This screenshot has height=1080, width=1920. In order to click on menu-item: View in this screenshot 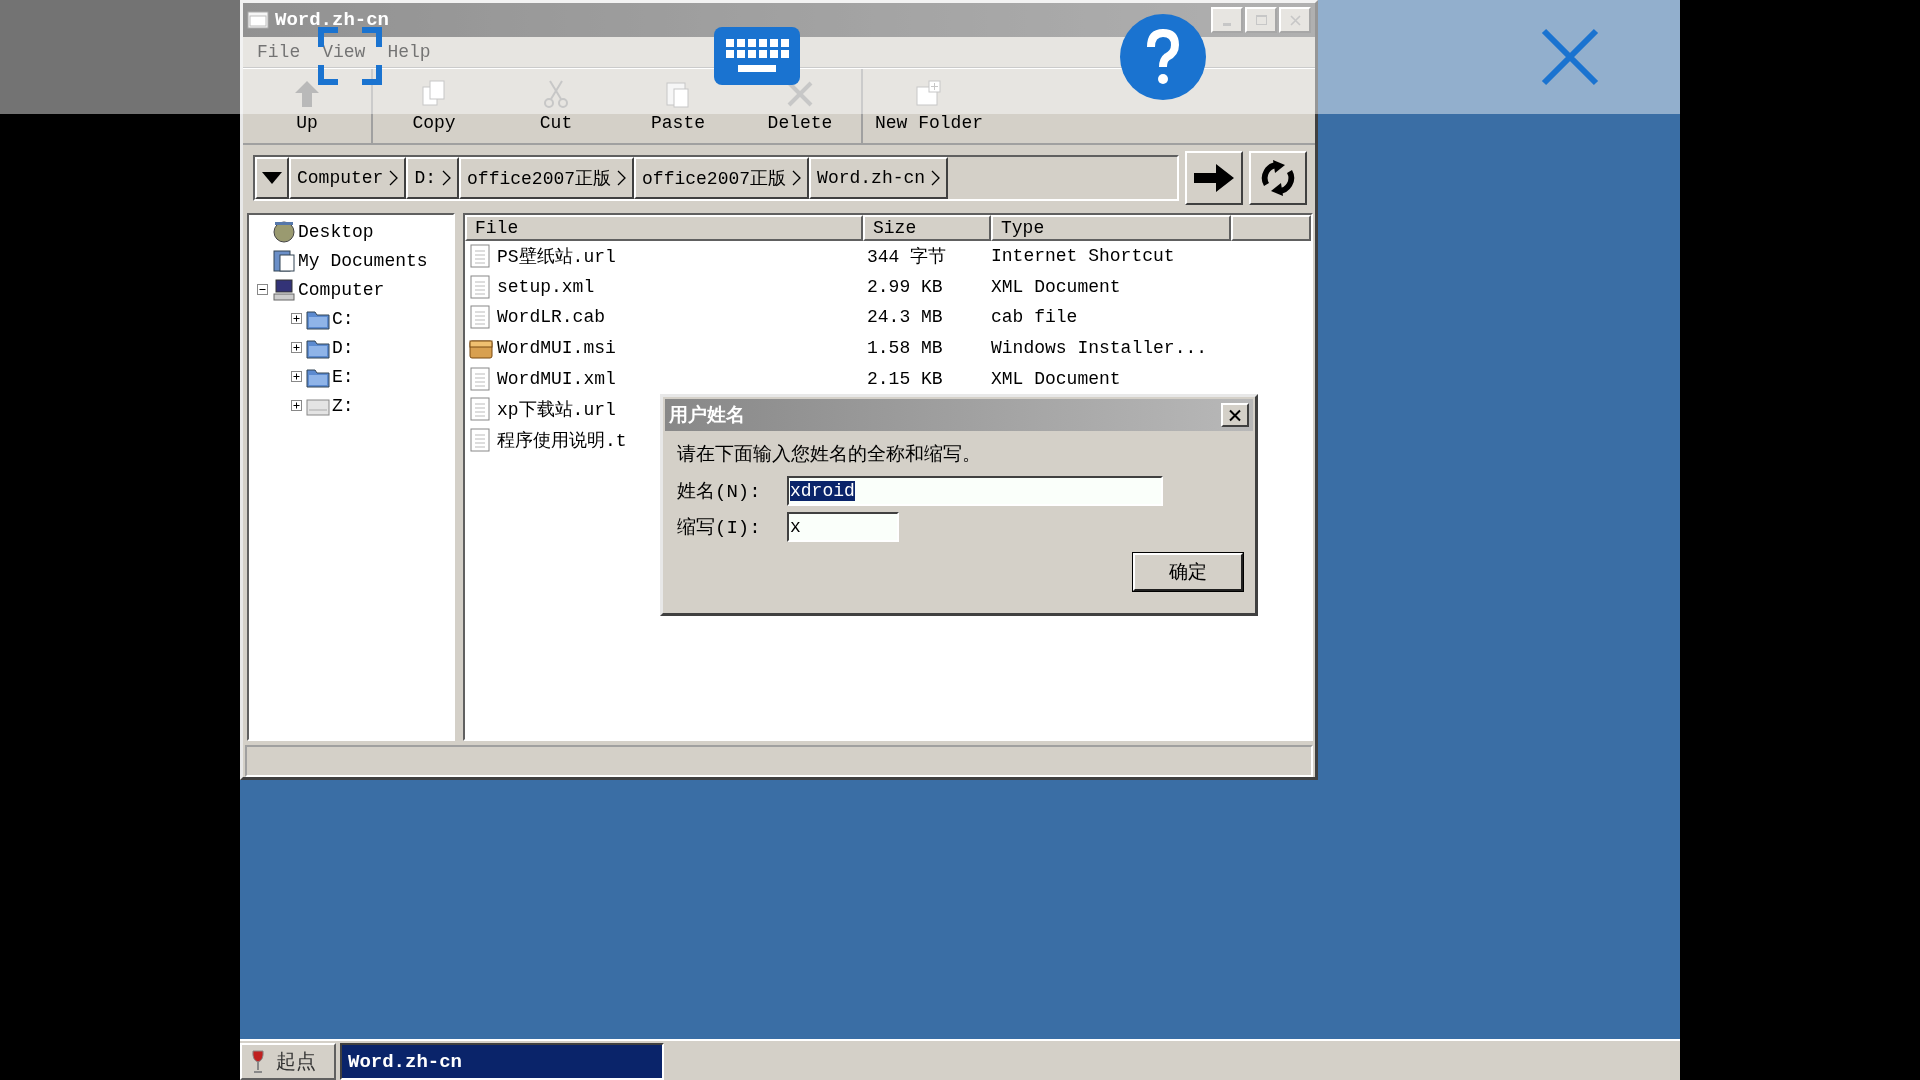, I will do `click(344, 52)`.